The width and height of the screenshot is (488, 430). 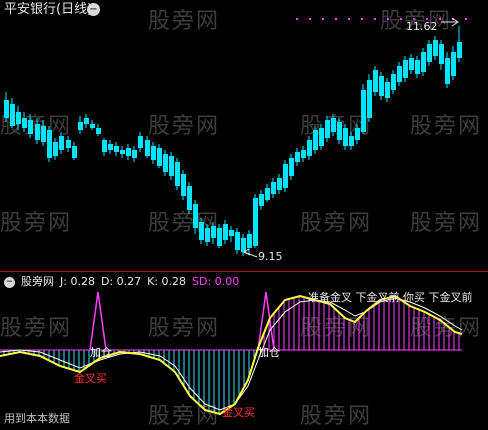 What do you see at coordinates (98, 321) in the screenshot?
I see `signal-spike` at bounding box center [98, 321].